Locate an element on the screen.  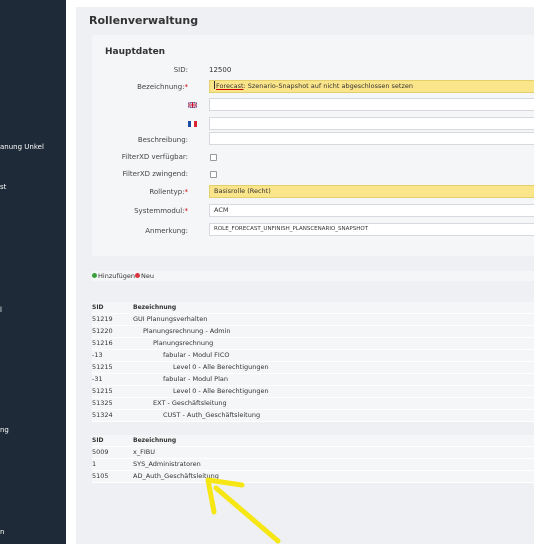
bezeichnung-fr-field is located at coordinates (371, 123).